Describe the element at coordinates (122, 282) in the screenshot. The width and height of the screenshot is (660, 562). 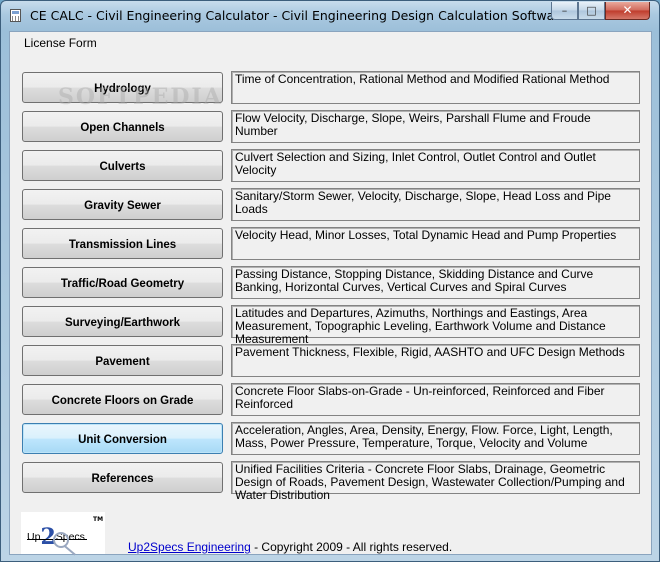
I see `traffic-road-geometry-button: Traffic/Road Geometry` at that location.